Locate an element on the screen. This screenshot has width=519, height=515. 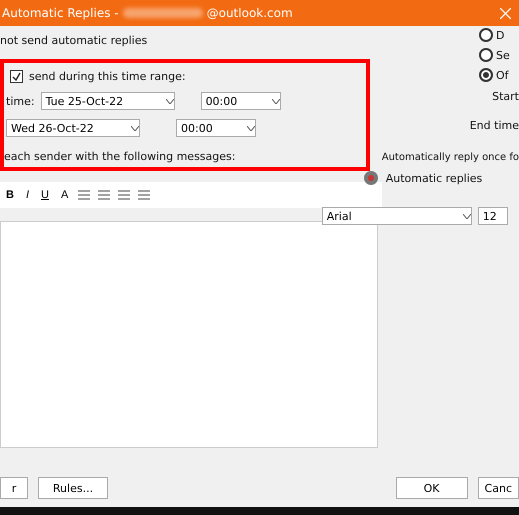
field-label: time: is located at coordinates (20, 101).